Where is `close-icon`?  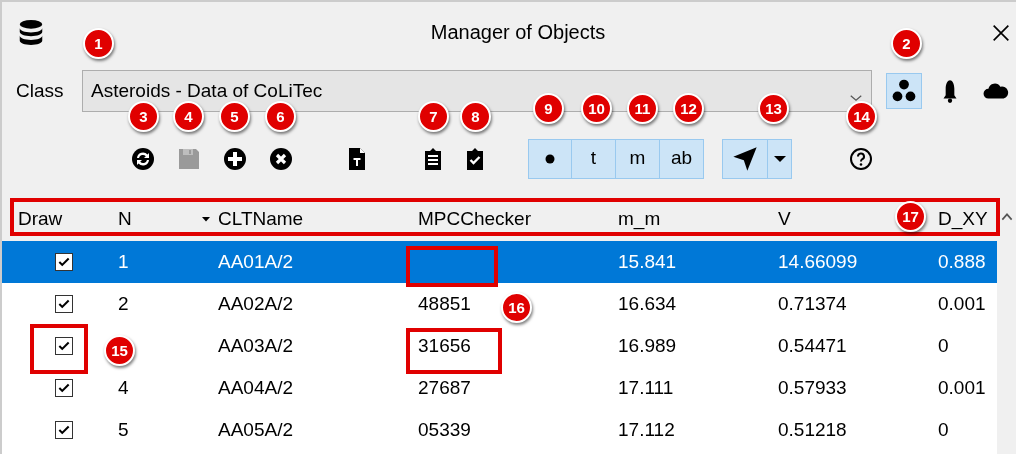 close-icon is located at coordinates (1001, 33).